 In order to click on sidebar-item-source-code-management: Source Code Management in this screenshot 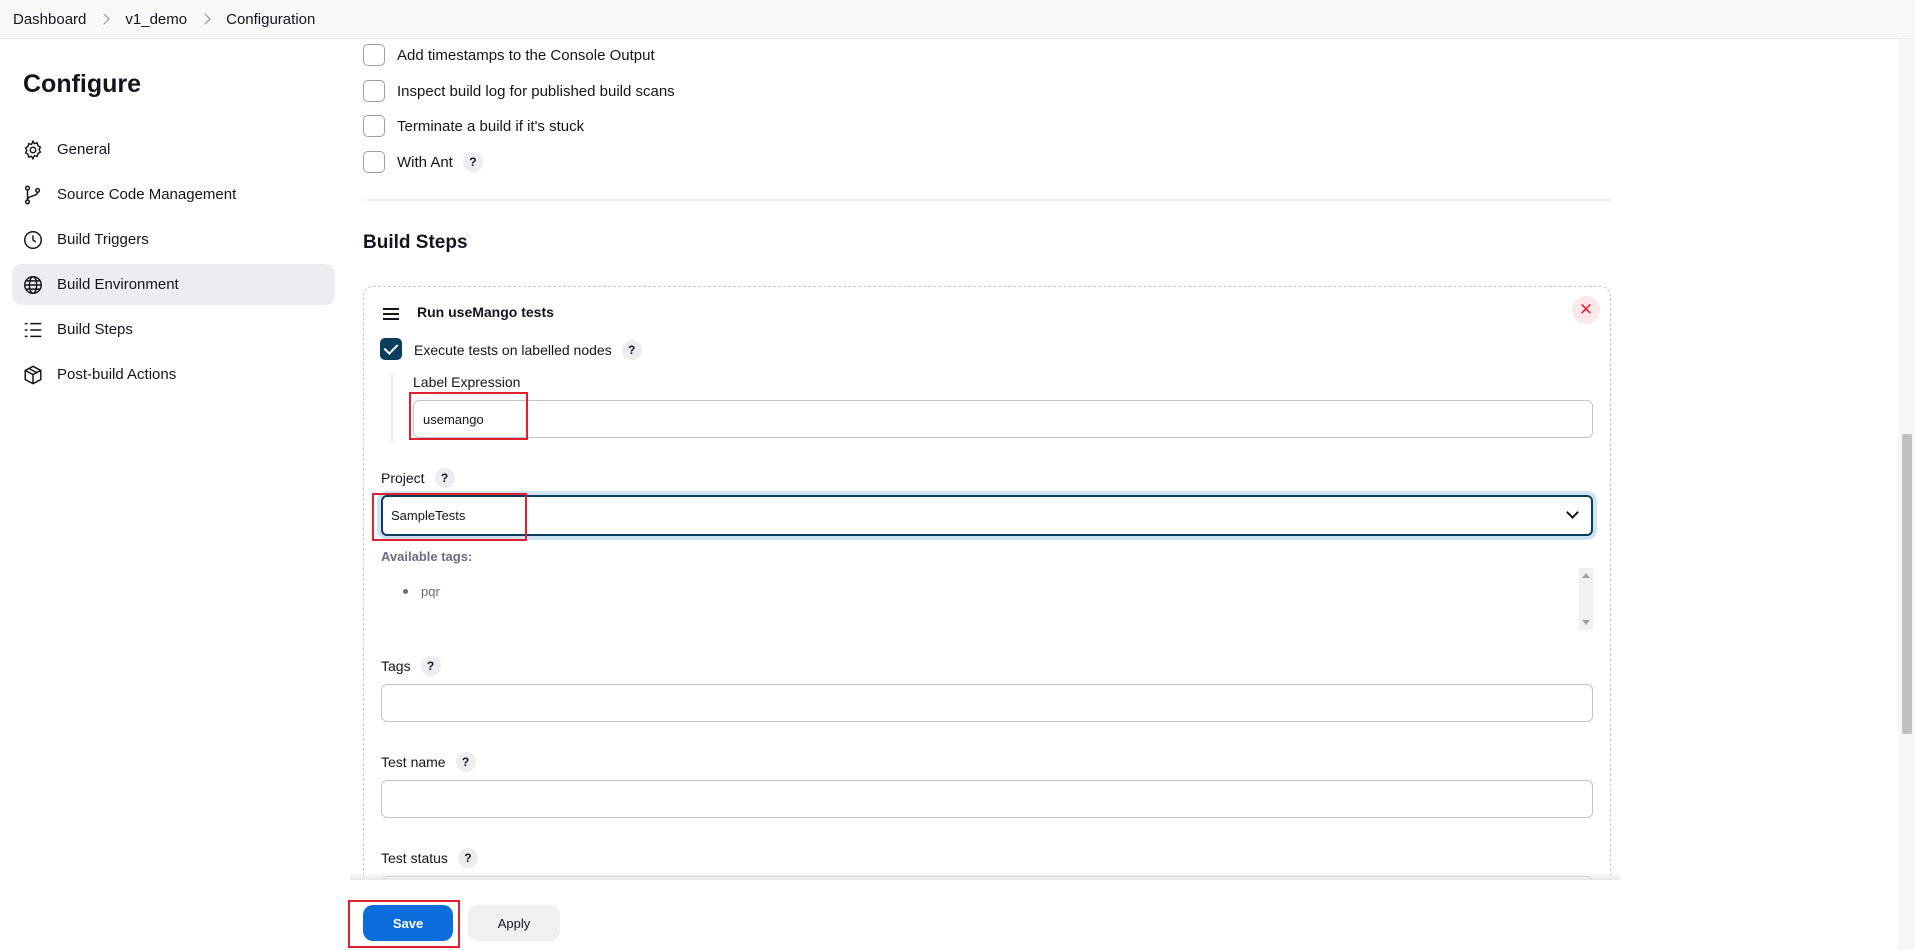, I will do `click(173, 194)`.